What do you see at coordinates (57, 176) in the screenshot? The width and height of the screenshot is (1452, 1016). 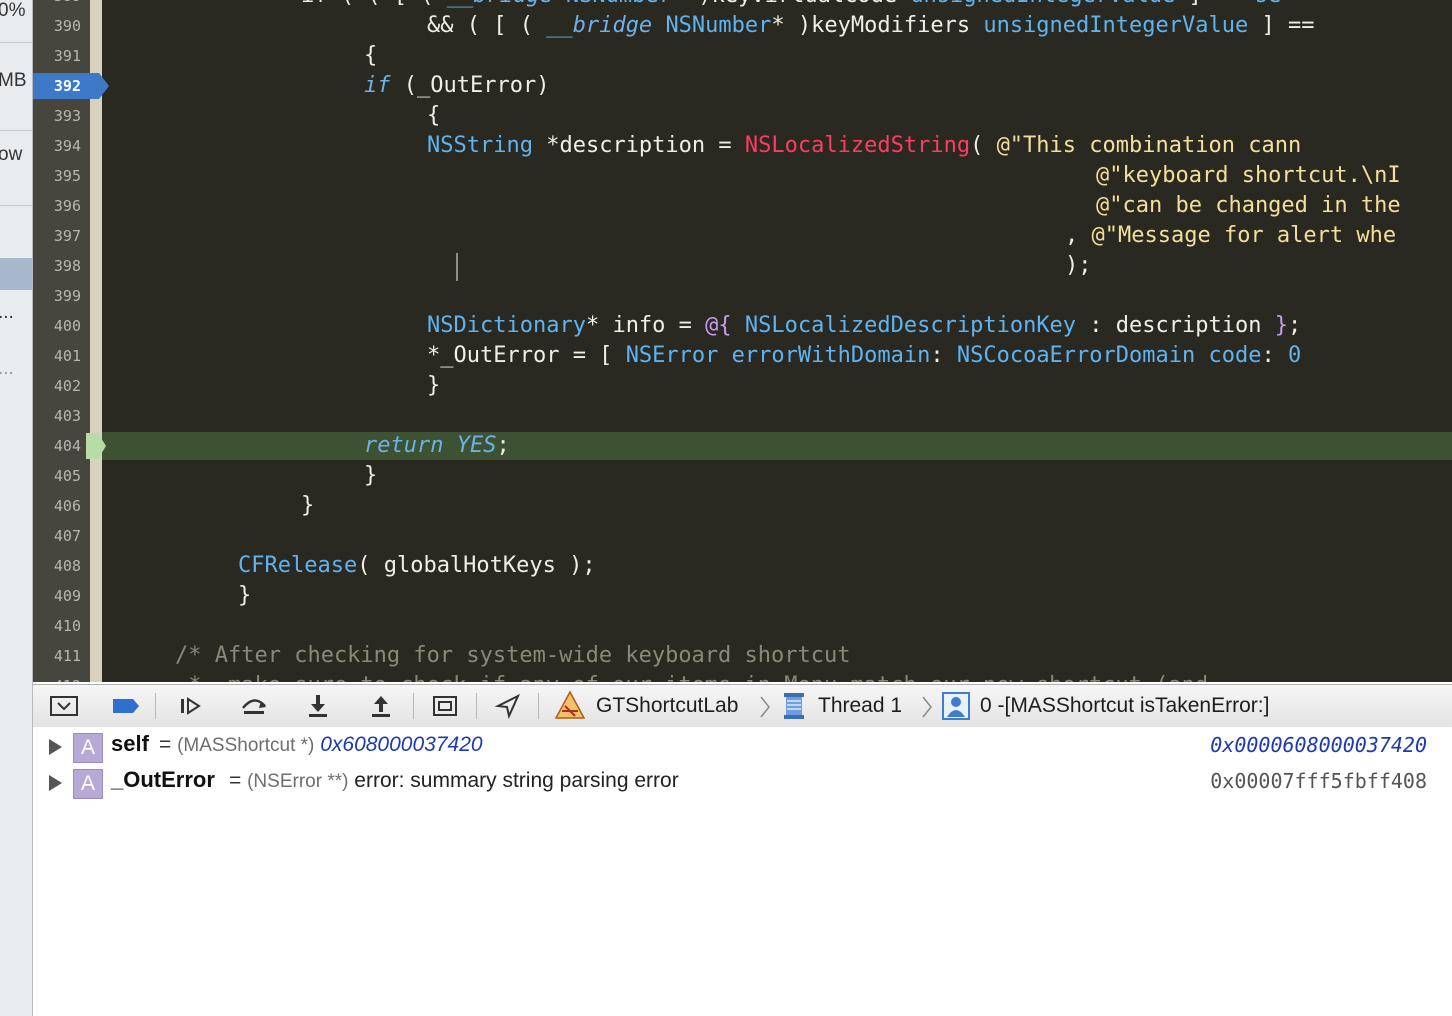 I see `line-number: 395` at bounding box center [57, 176].